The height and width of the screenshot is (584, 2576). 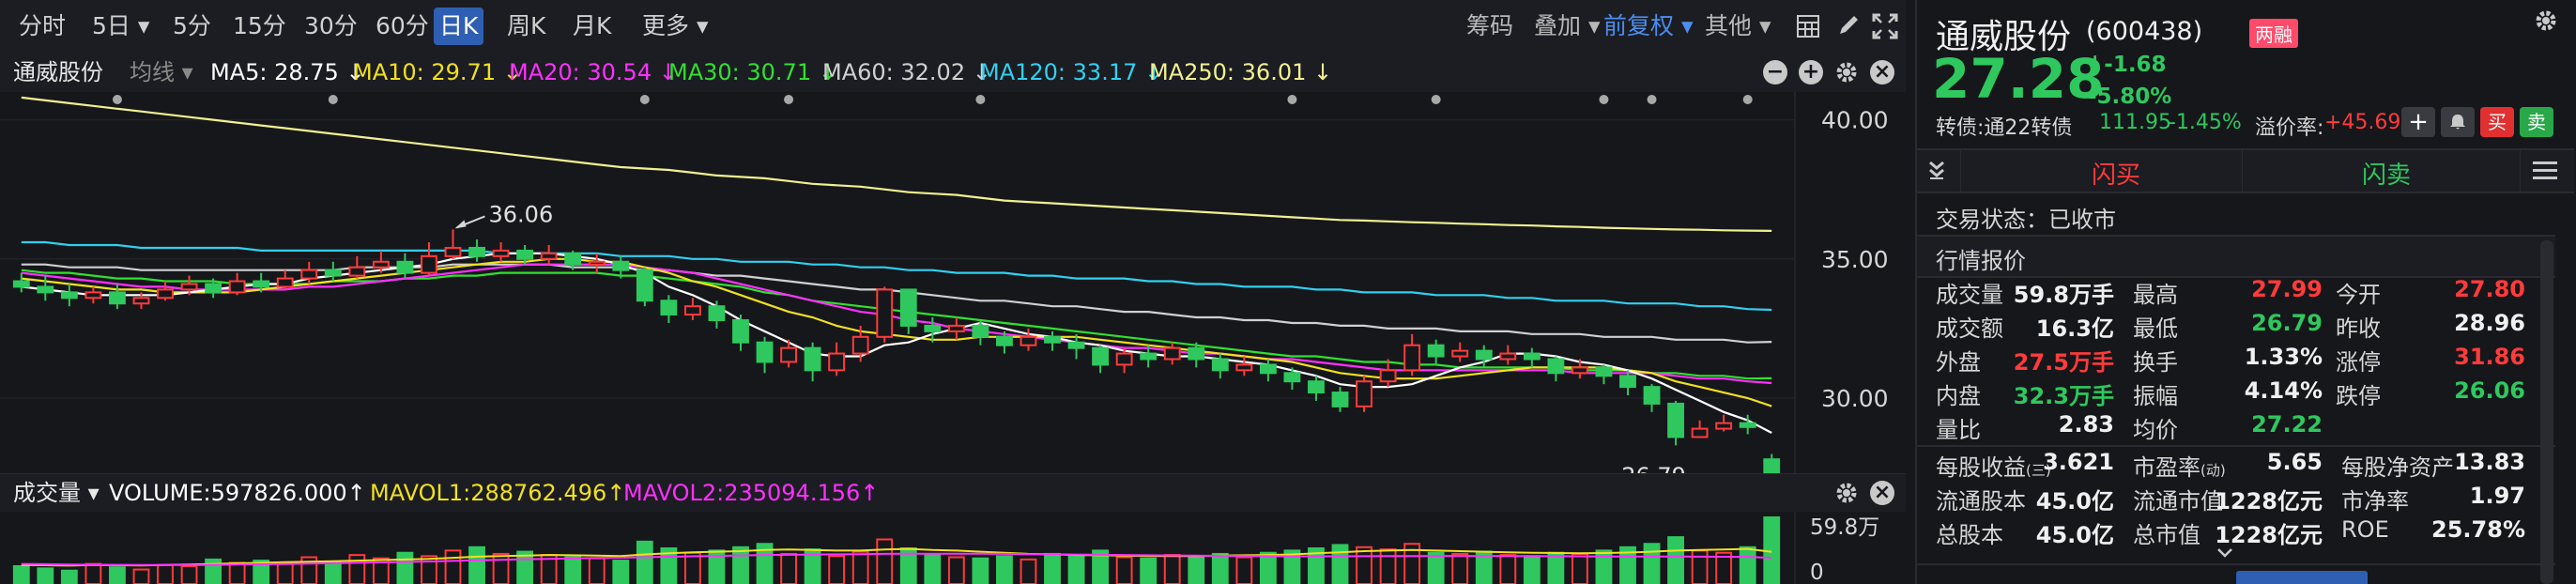 What do you see at coordinates (2178, 499) in the screenshot?
I see `fundamental-label: 流通市值` at bounding box center [2178, 499].